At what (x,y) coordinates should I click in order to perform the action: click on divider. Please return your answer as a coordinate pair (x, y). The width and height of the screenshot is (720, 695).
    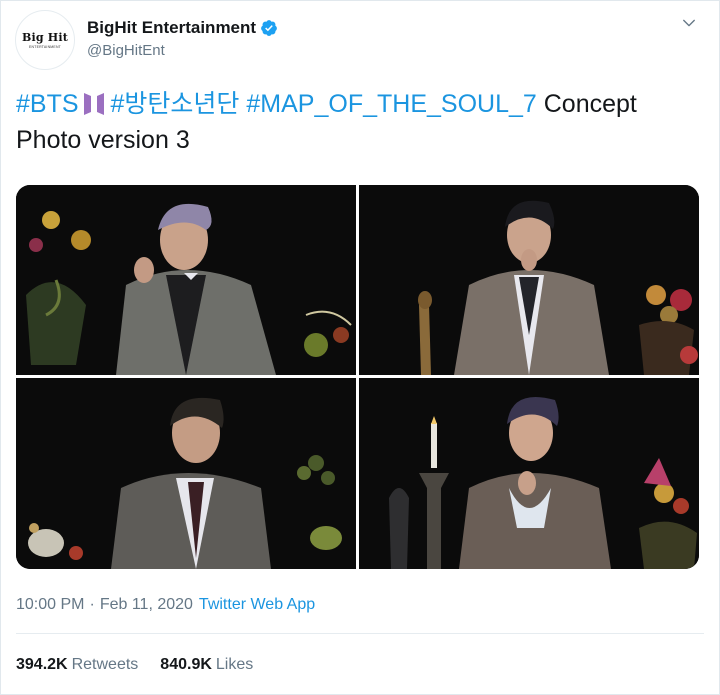
    Looking at the image, I should click on (360, 633).